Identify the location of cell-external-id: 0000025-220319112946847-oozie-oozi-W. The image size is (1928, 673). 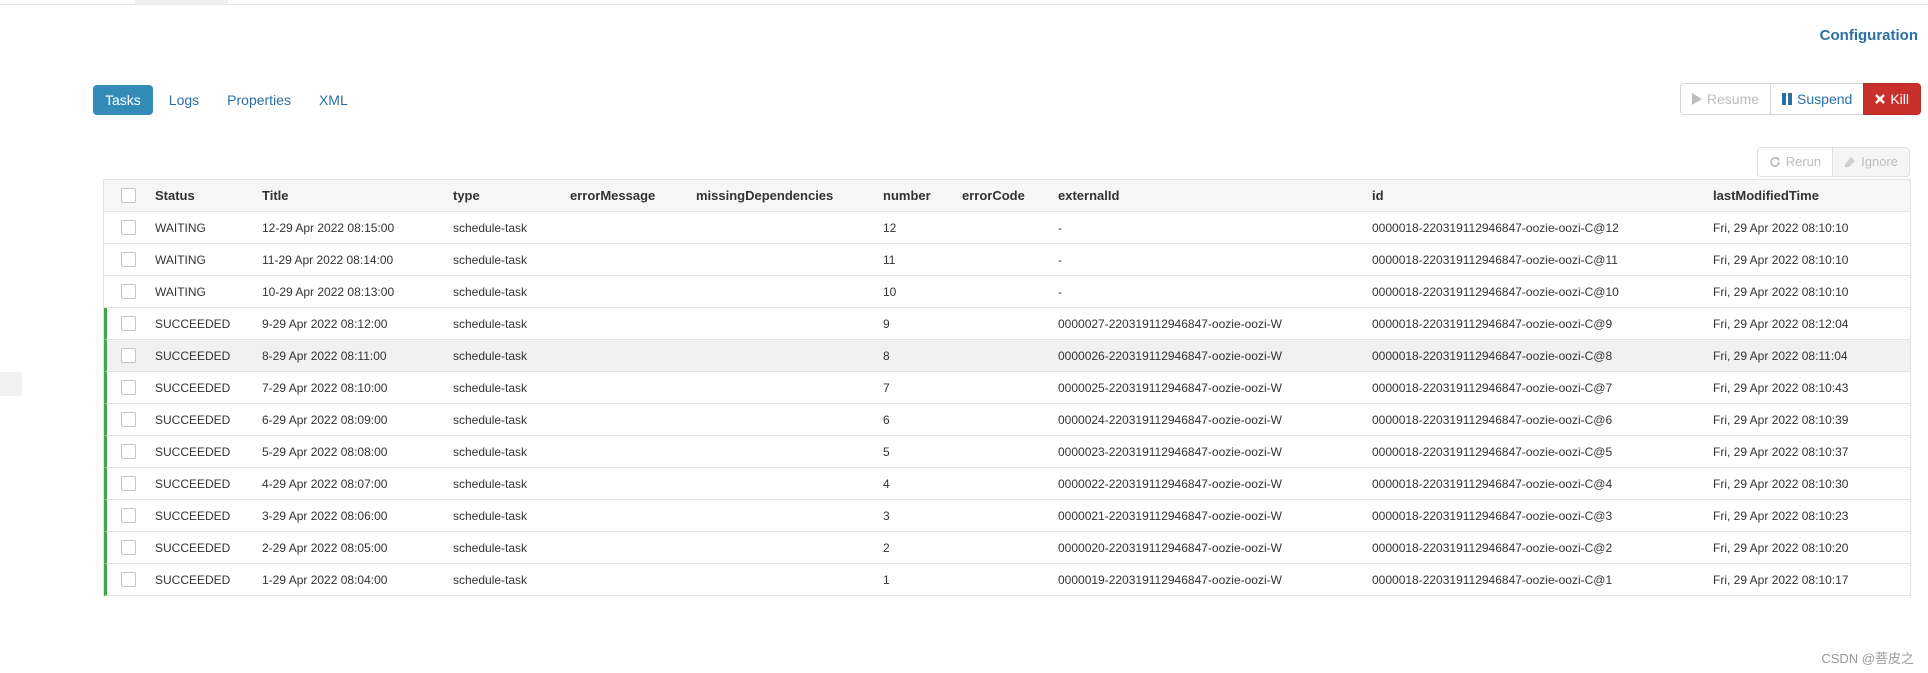
(1170, 388).